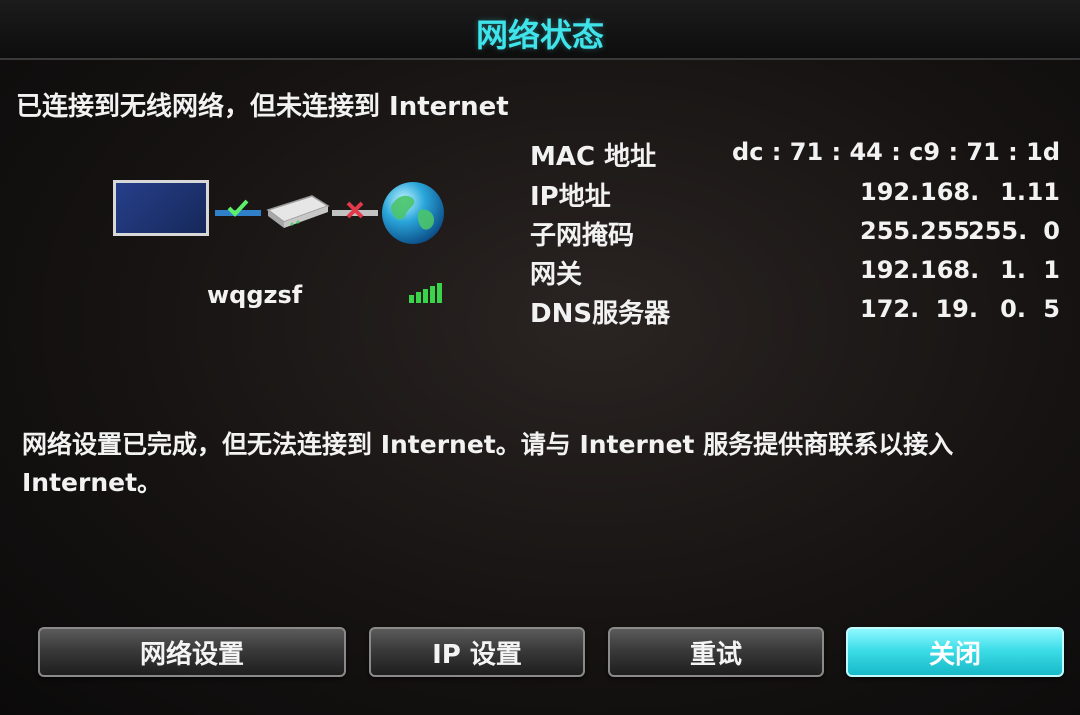  I want to click on subnet-octet-4: 0, so click(1051, 231).